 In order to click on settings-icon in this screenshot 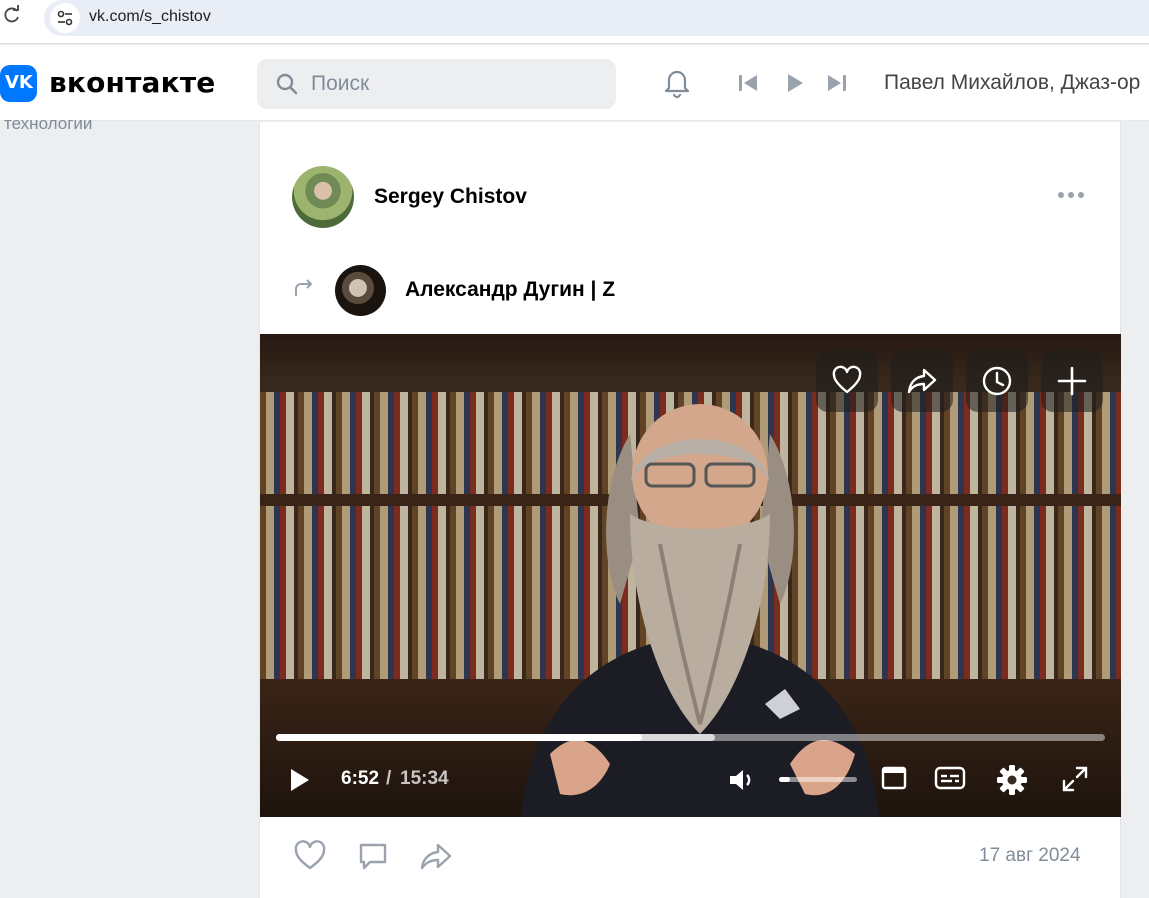, I will do `click(1012, 780)`.